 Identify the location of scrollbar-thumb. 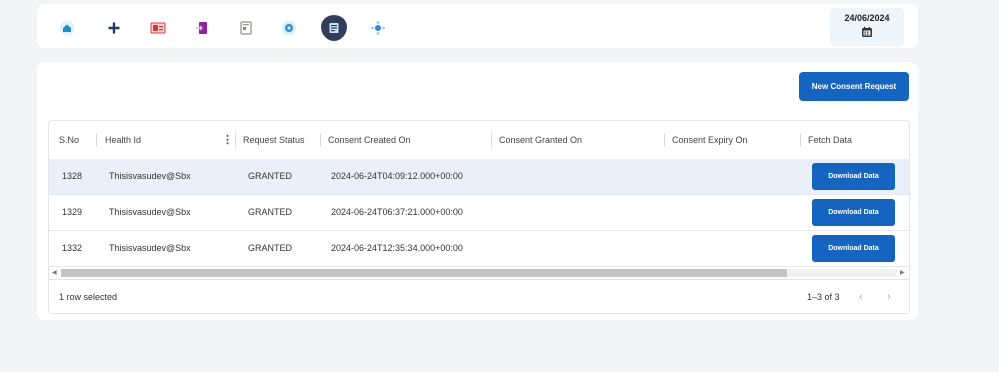
(424, 273).